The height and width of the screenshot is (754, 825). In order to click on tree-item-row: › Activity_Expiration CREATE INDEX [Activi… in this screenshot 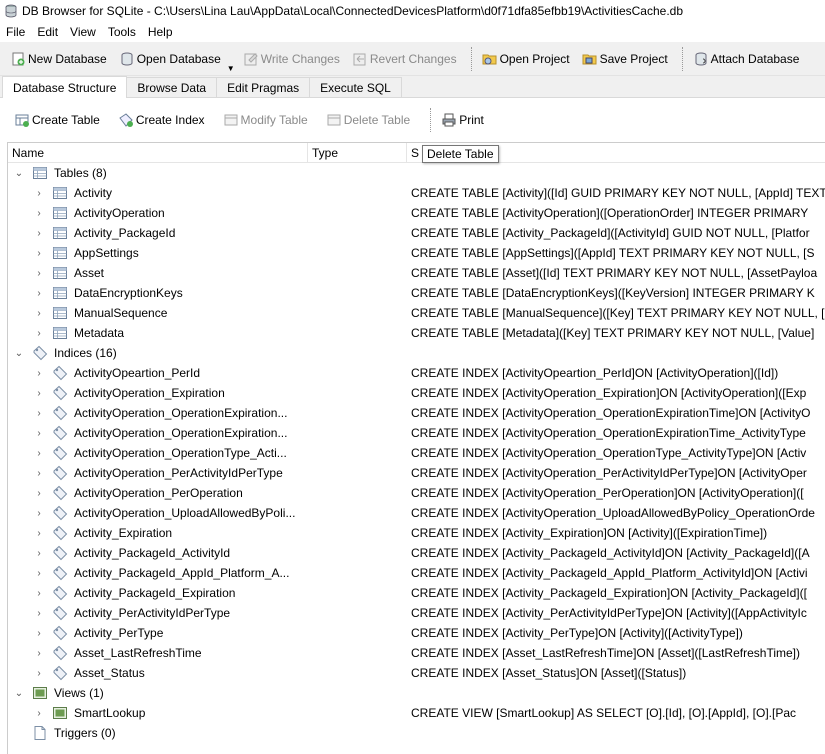, I will do `click(416, 533)`.